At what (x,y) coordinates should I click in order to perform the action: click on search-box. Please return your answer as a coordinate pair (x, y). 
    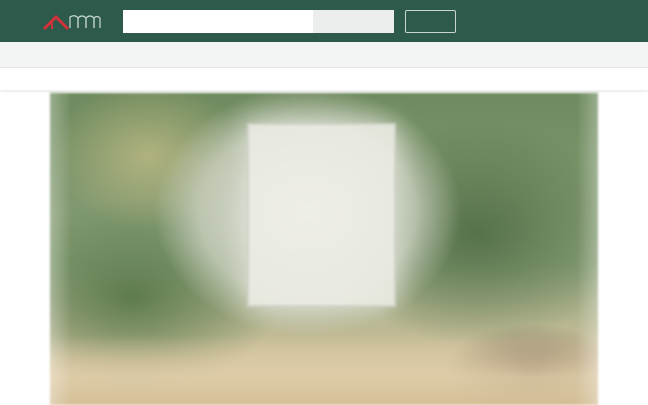
    Looking at the image, I should click on (258, 21).